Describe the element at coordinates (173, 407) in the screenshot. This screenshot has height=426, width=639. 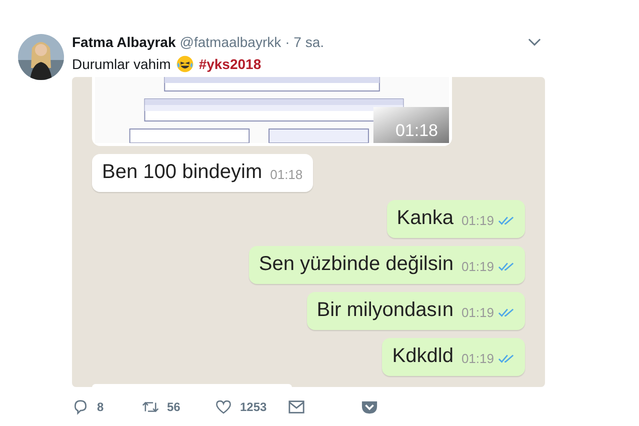
I see `action-count: 56` at that location.